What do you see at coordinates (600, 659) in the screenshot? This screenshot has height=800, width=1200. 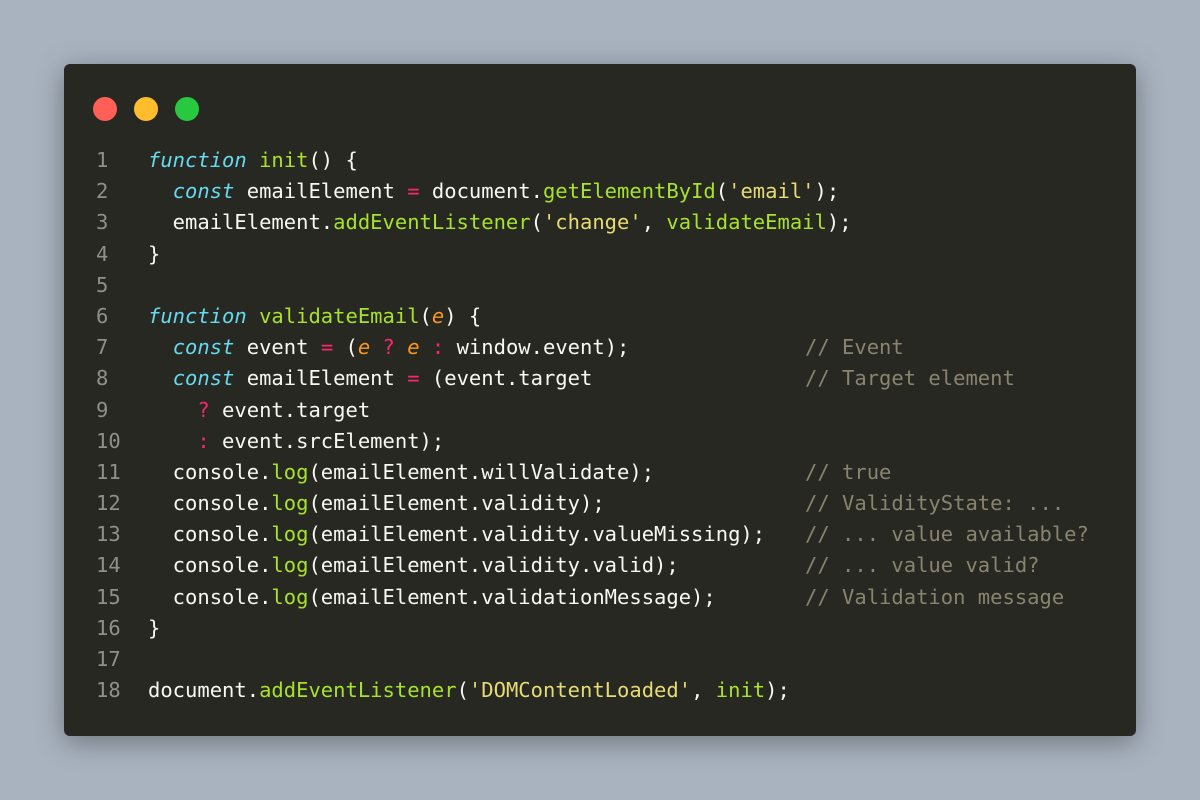 I see `code-line: 17` at bounding box center [600, 659].